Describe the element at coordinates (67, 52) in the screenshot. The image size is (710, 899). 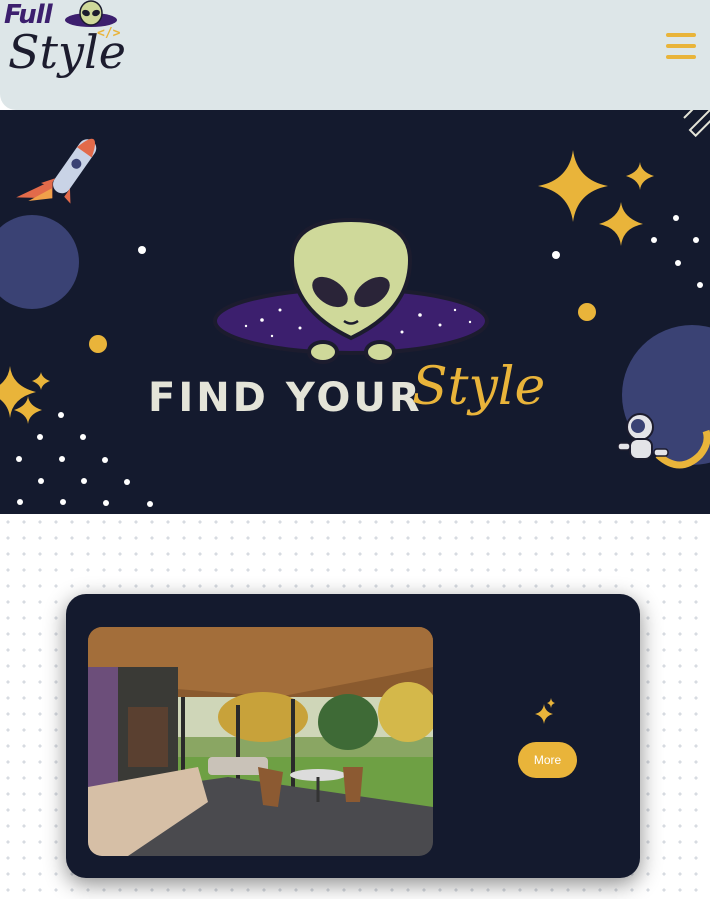
I see `logo-word-style: Style` at that location.